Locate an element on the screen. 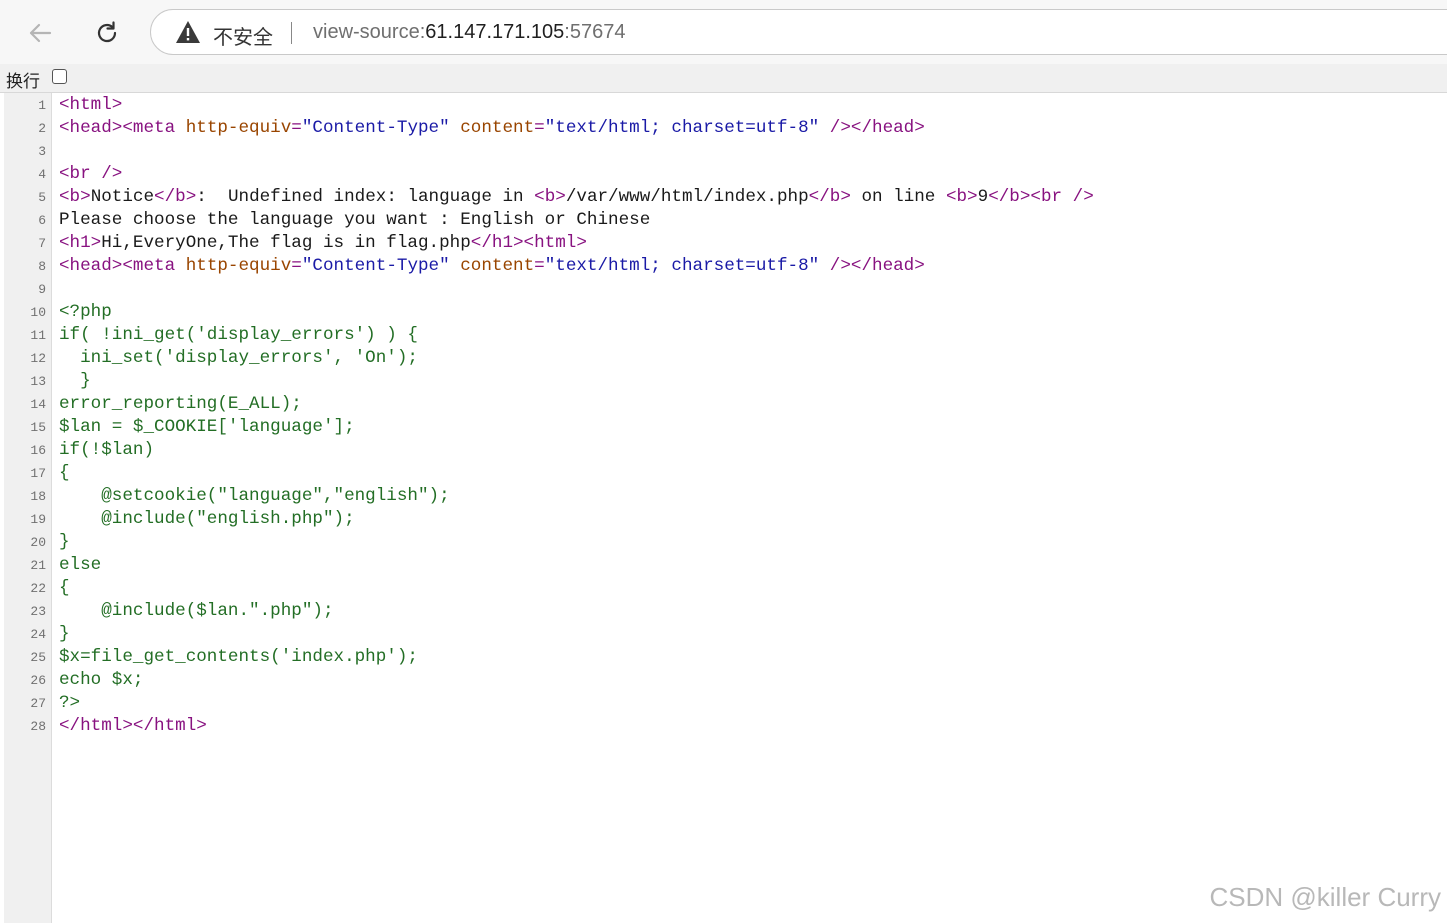 The image size is (1447, 923). code-token: if( !ini_get('display_errors') ) { is located at coordinates (238, 335).